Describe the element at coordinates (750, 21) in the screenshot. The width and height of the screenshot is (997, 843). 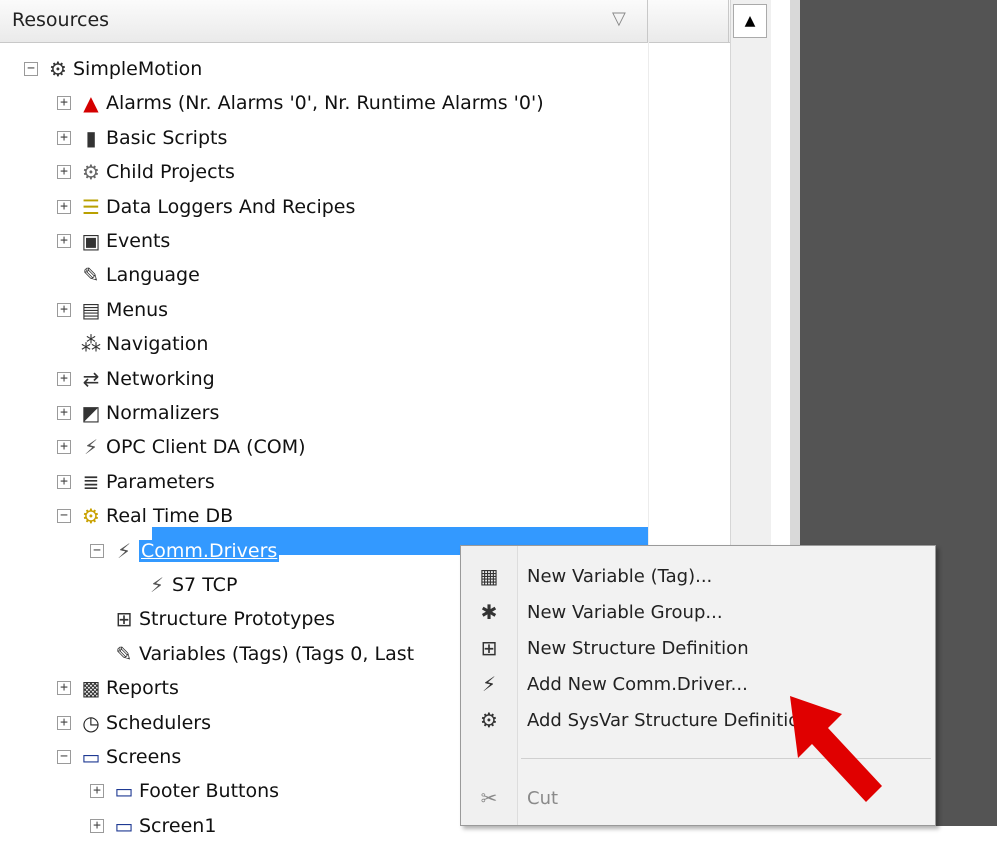
I see `scroll-up-button: ▲` at that location.